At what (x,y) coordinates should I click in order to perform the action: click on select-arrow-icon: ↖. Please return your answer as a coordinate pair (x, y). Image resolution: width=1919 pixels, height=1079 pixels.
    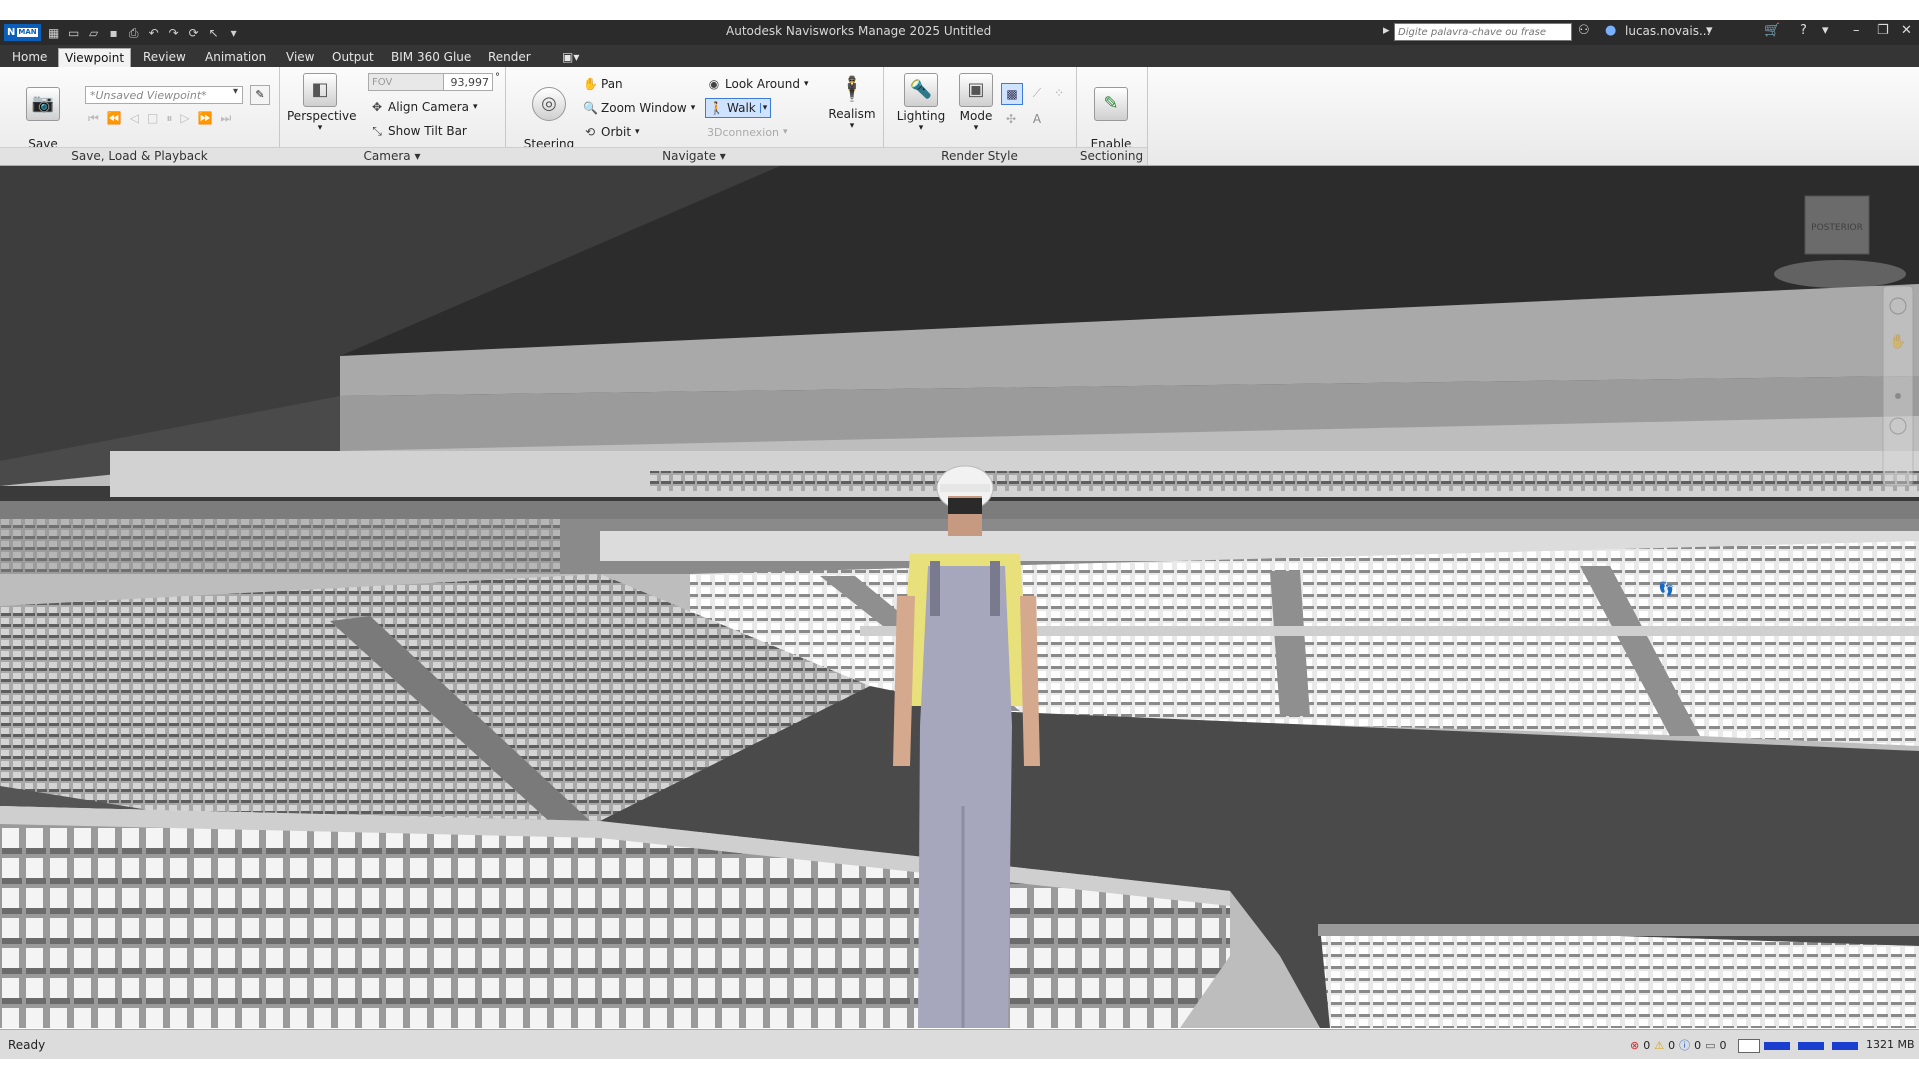
    Looking at the image, I should click on (214, 33).